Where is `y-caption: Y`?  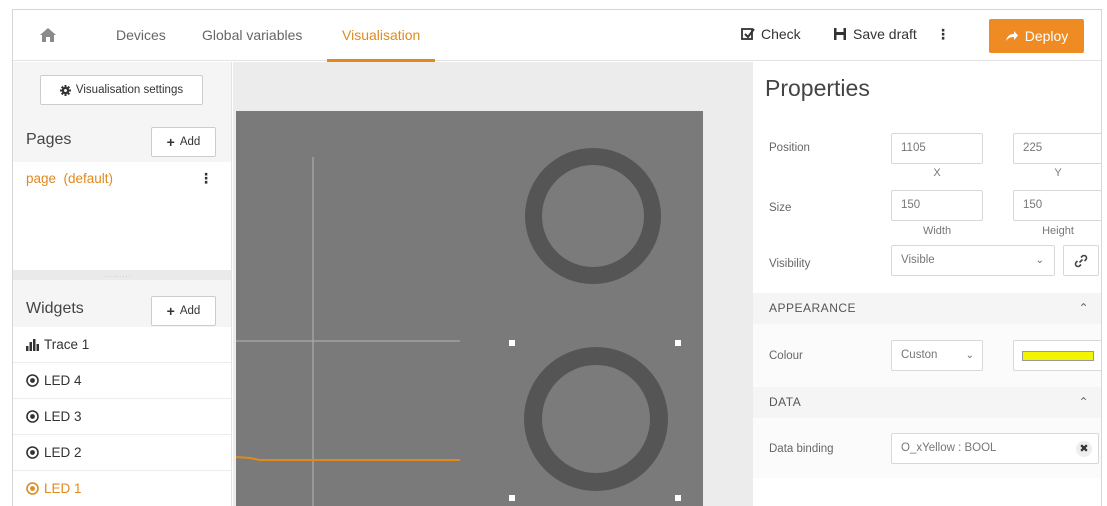
y-caption: Y is located at coordinates (1058, 173).